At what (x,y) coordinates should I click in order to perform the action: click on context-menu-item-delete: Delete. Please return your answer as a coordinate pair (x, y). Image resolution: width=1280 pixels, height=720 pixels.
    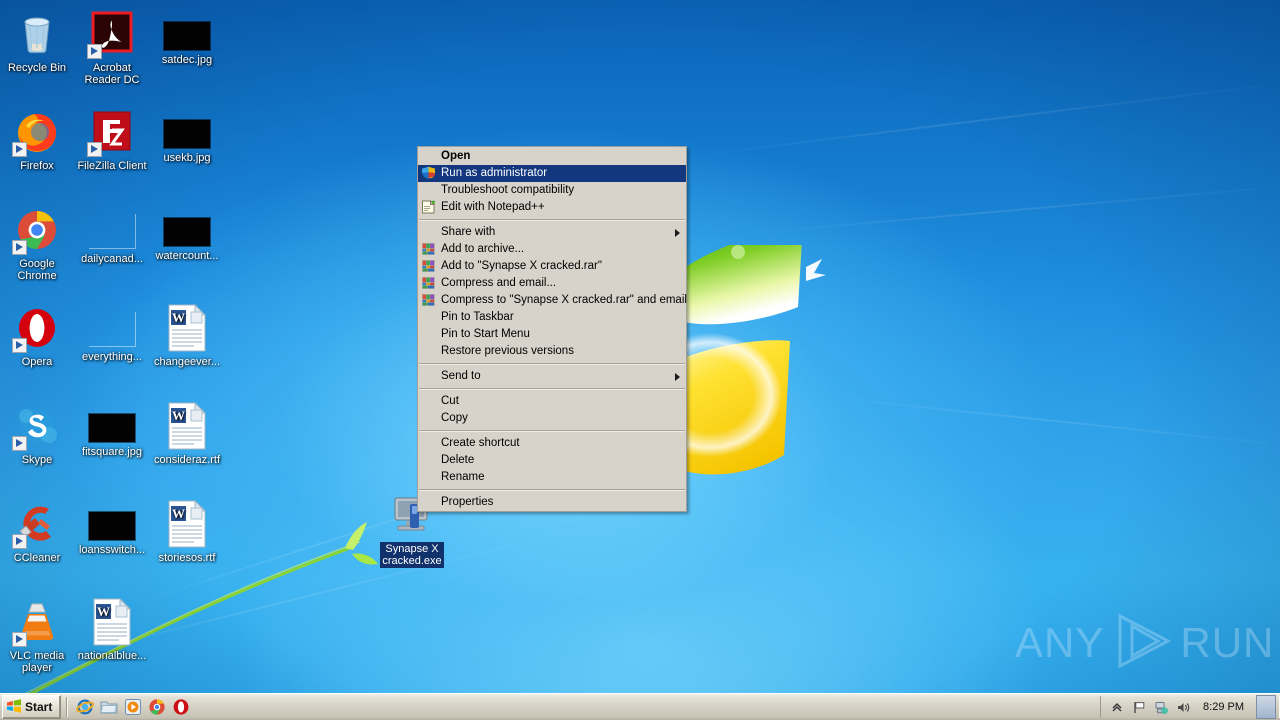
    Looking at the image, I should click on (552, 460).